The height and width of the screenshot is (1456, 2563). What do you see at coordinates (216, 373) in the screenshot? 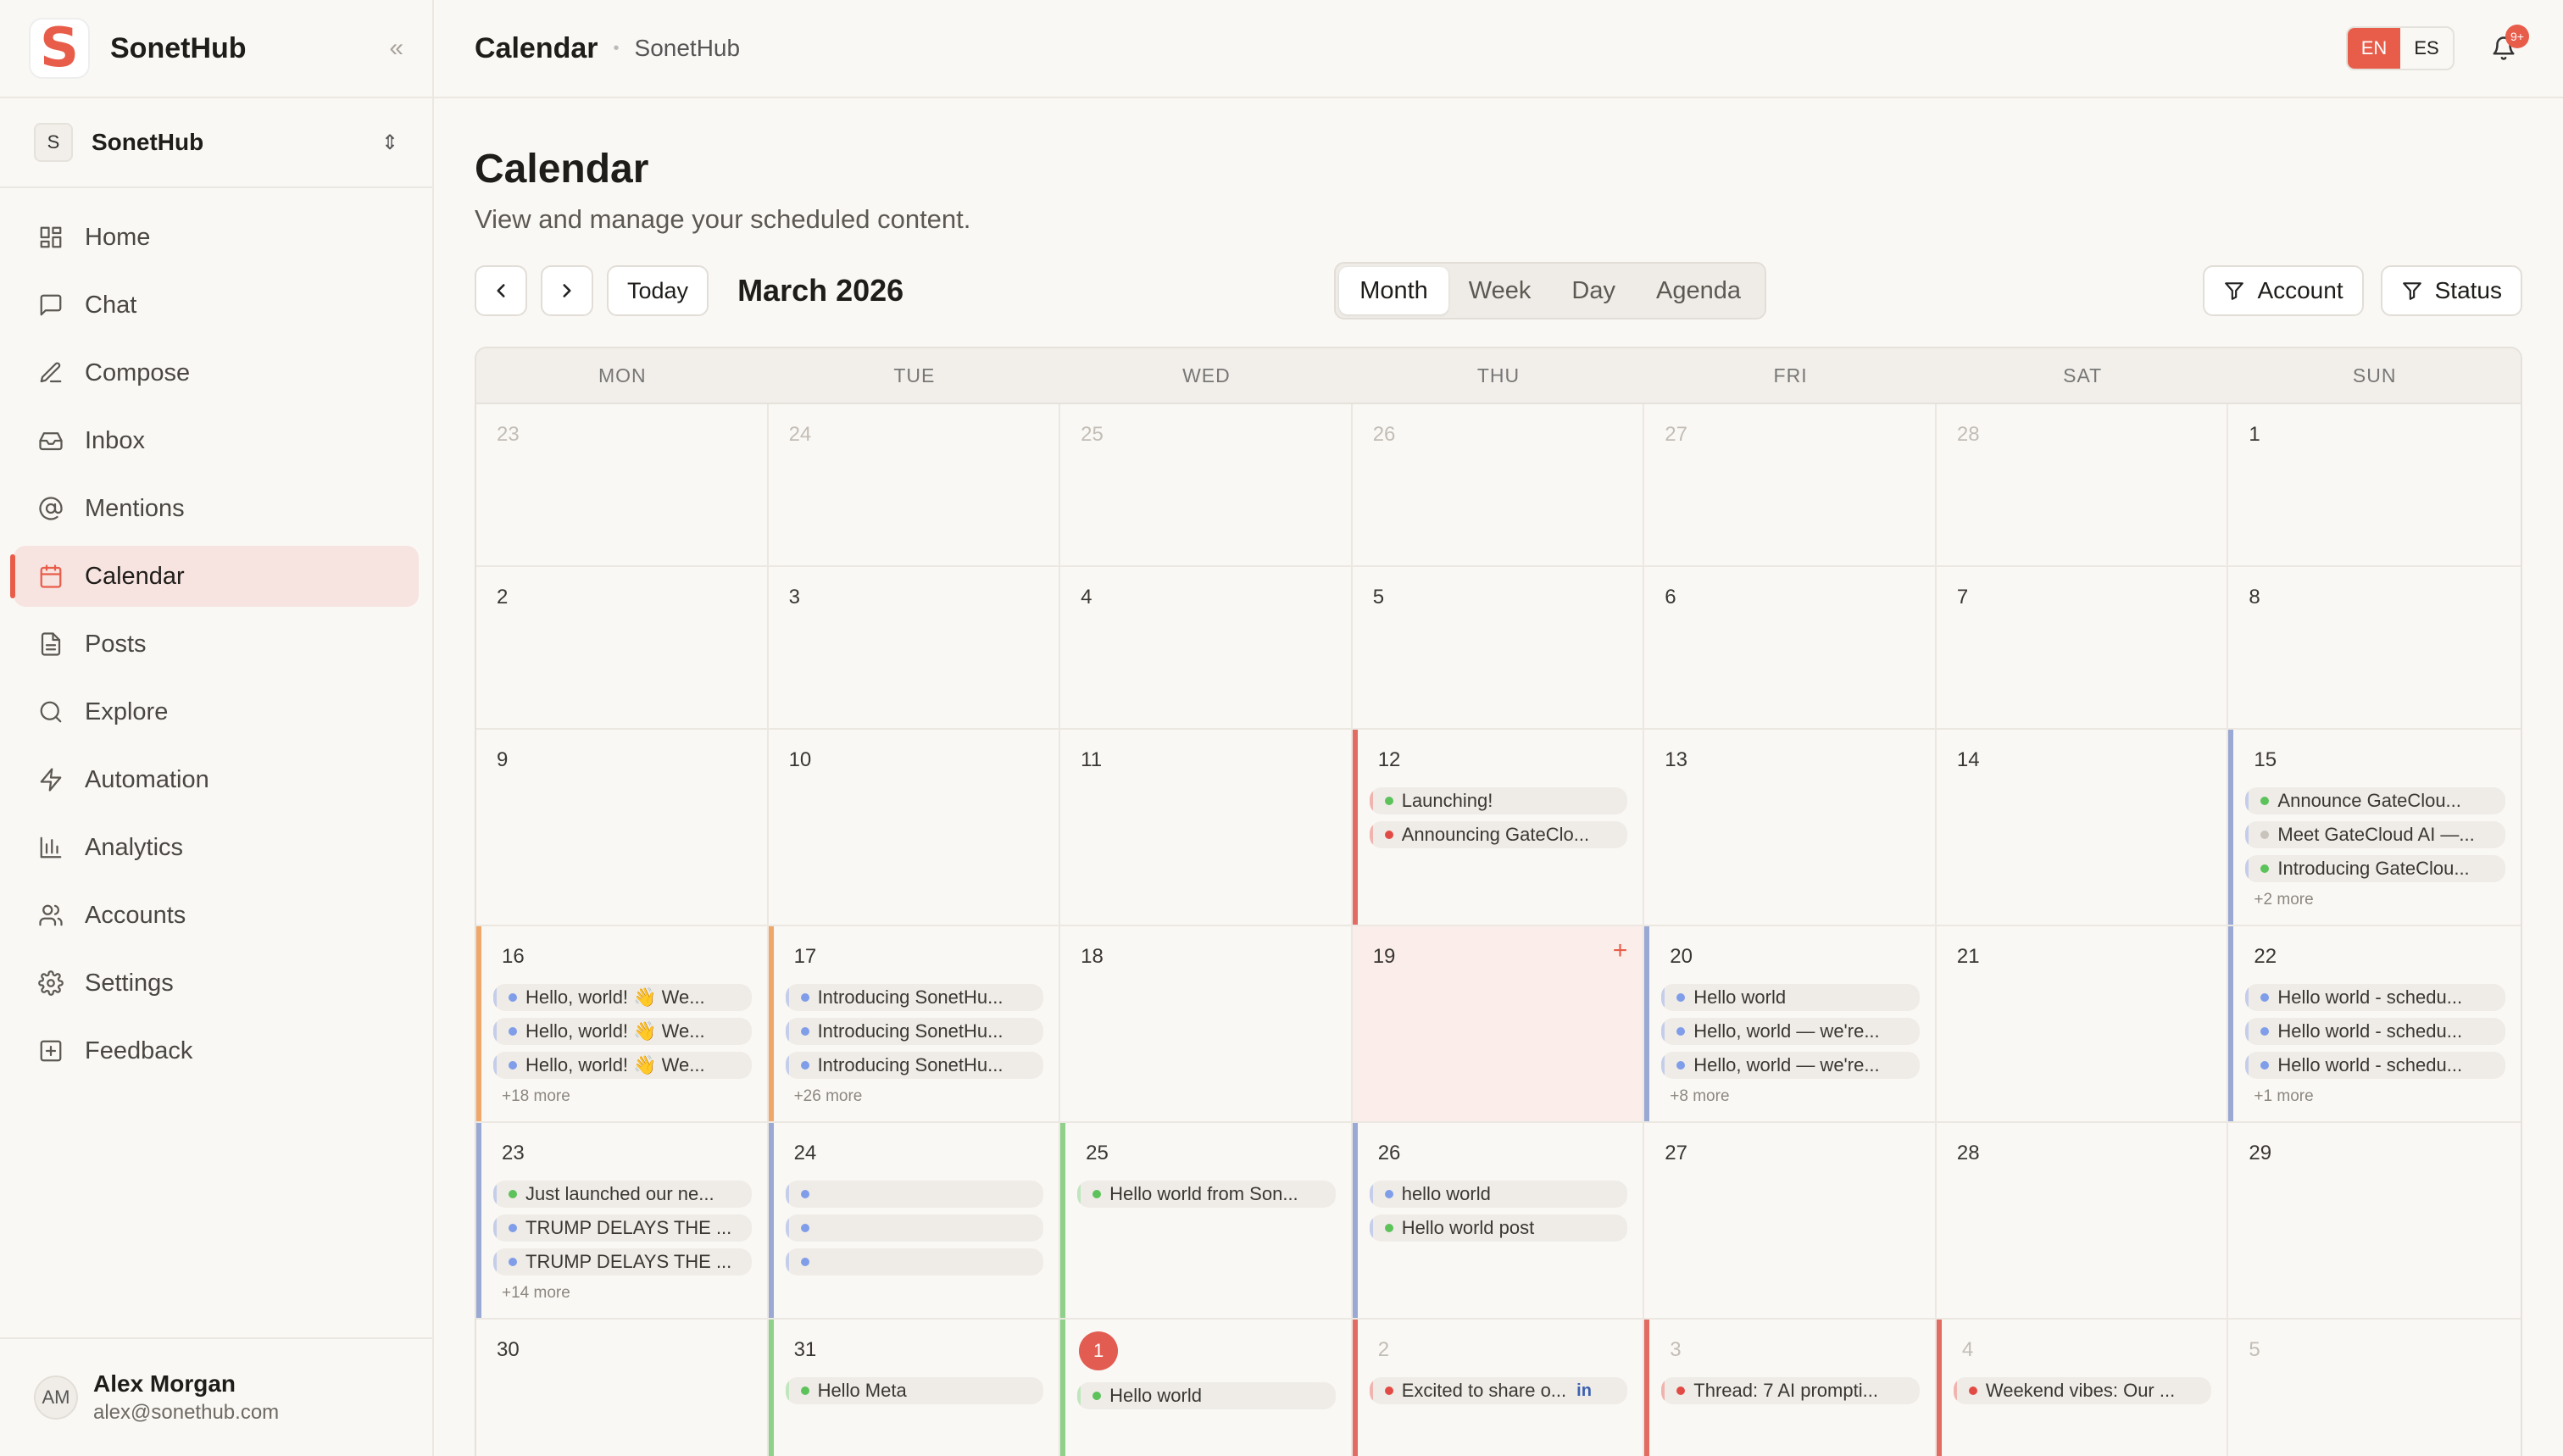
I see `sidebar-item-compose: Compose` at bounding box center [216, 373].